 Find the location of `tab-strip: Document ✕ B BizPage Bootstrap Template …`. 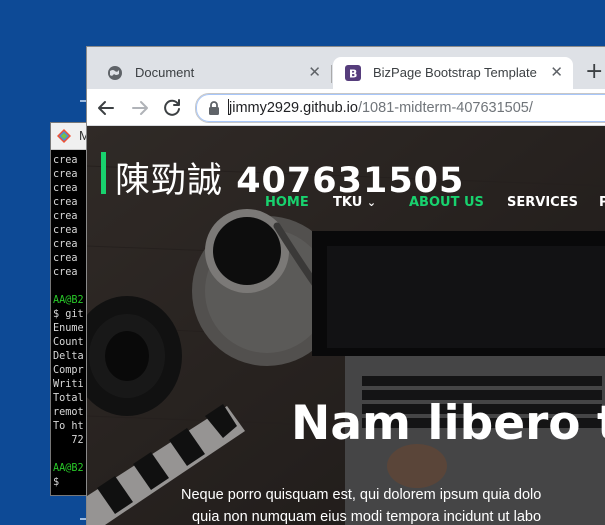

tab-strip: Document ✕ B BizPage Bootstrap Template … is located at coordinates (346, 68).